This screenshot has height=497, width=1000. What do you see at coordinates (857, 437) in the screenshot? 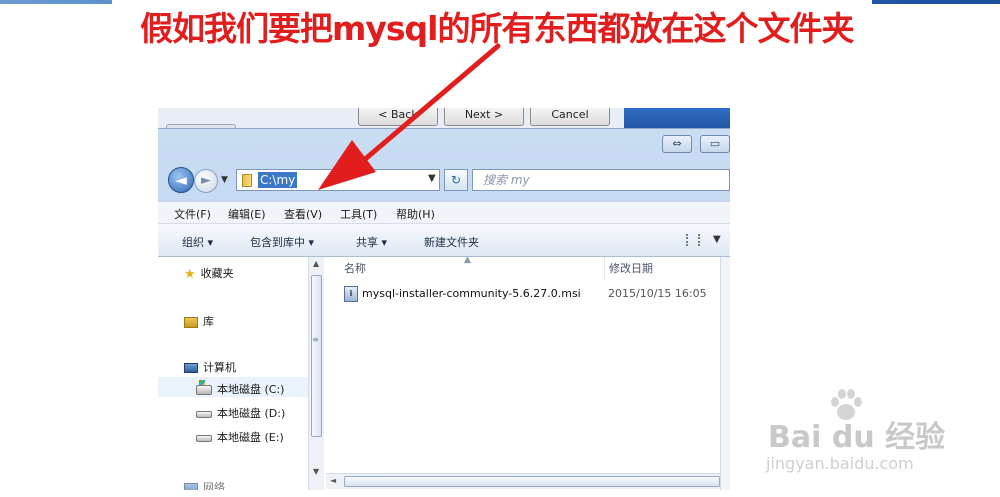
I see `baidu-jingyan-logo: Bai du 经验` at bounding box center [857, 437].